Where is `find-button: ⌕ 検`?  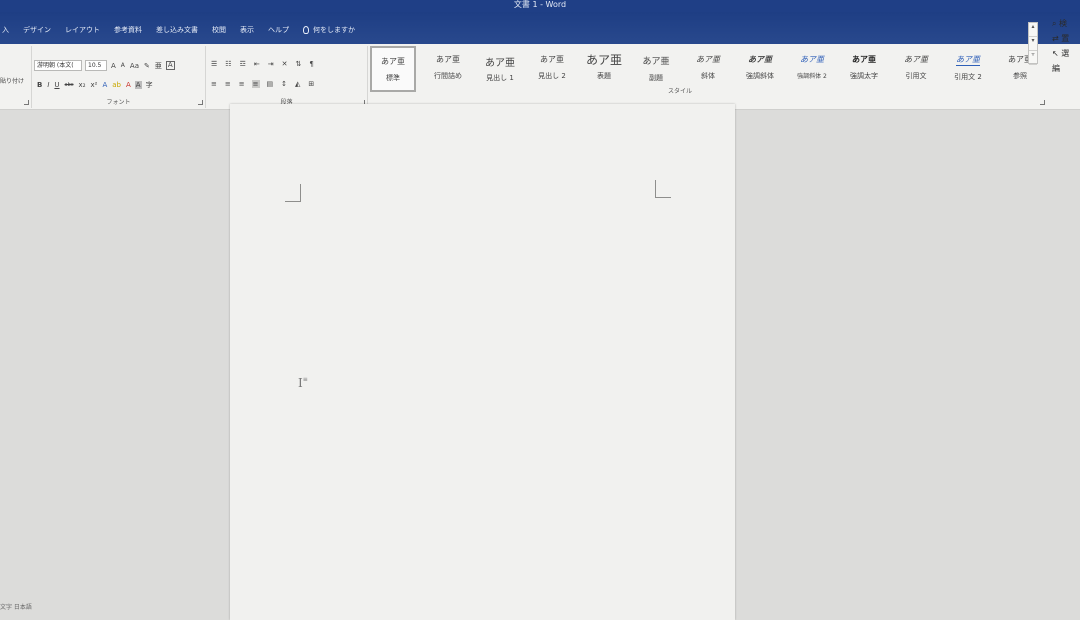 find-button: ⌕ 検 is located at coordinates (1066, 23).